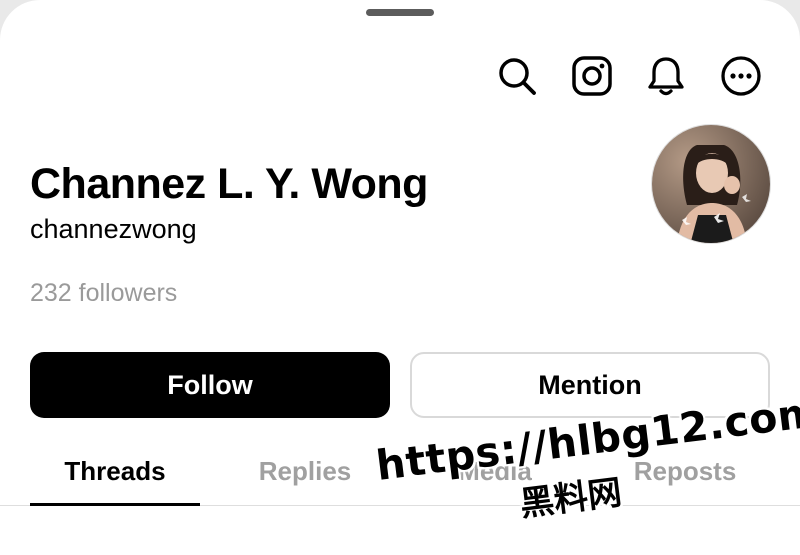 The height and width of the screenshot is (555, 800). I want to click on sheet-grabber-handle, so click(400, 12).